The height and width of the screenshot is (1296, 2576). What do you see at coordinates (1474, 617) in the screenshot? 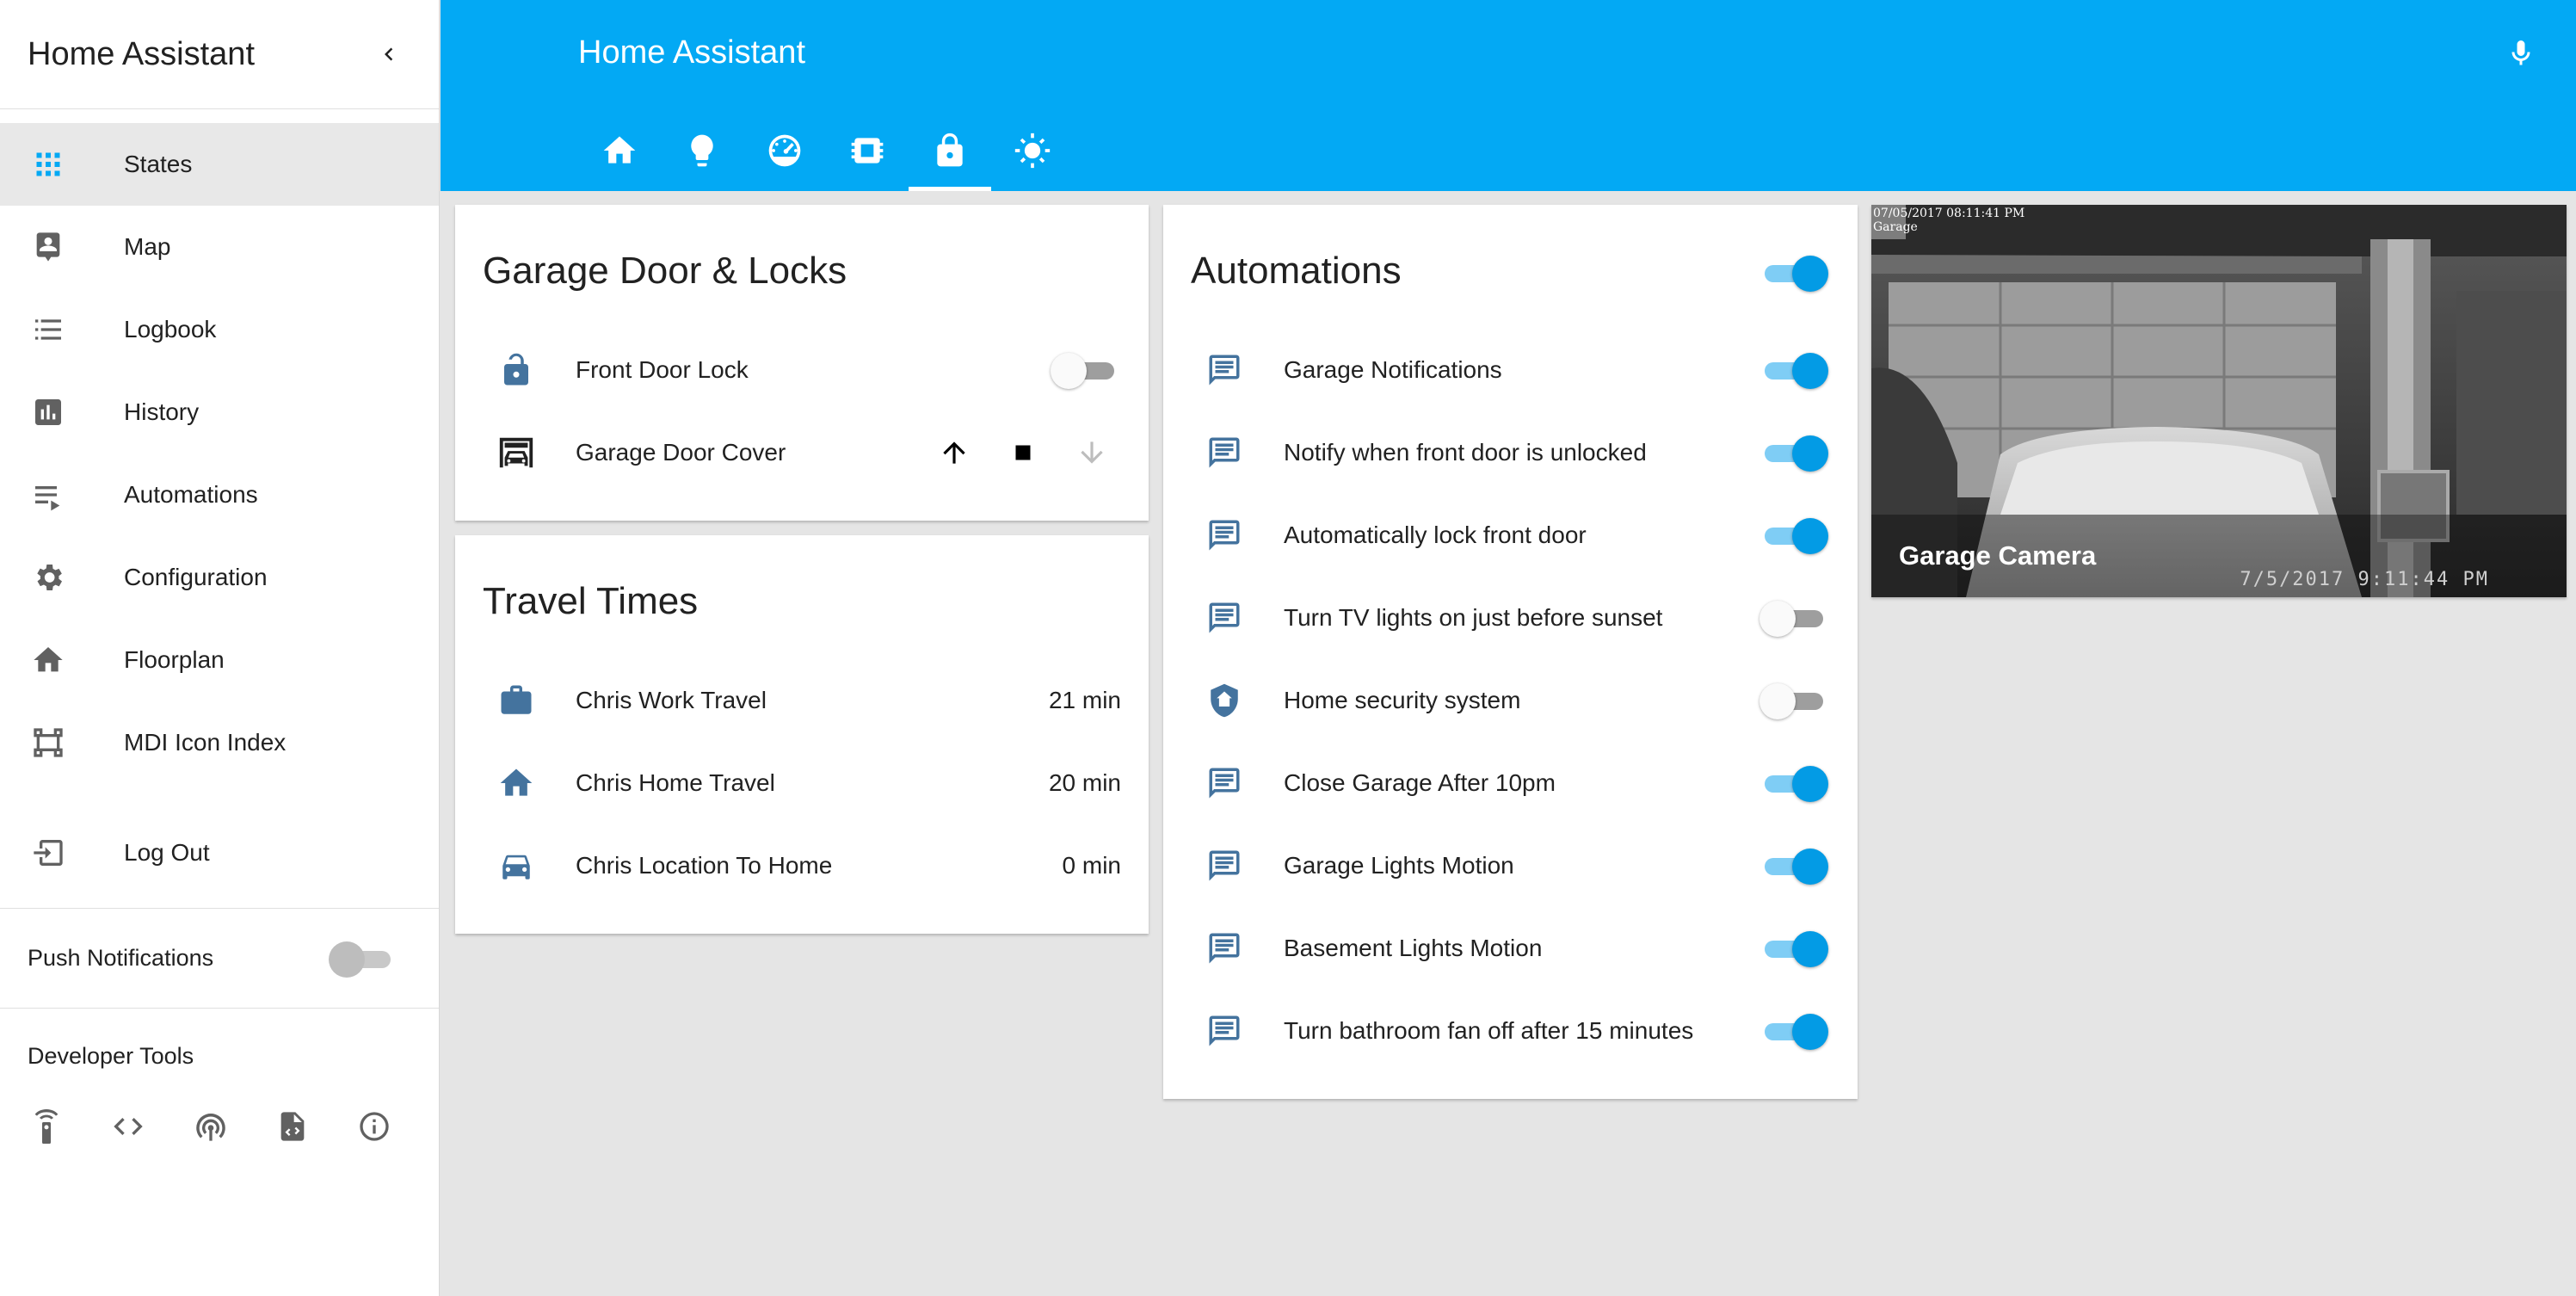
I see `row-label: Turn TV lights on just before sunset` at bounding box center [1474, 617].